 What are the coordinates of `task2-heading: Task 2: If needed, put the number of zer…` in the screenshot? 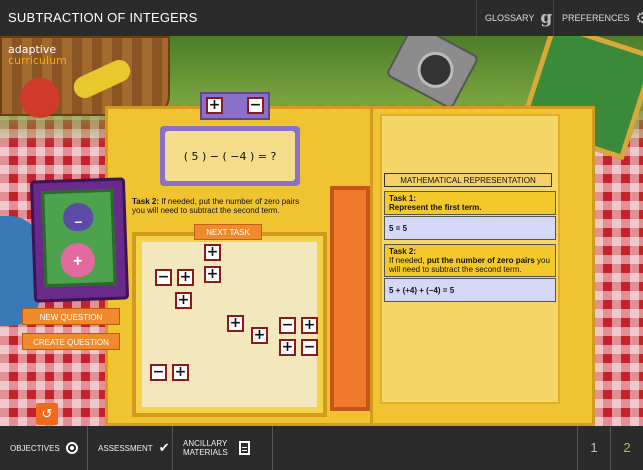 It's located at (470, 260).